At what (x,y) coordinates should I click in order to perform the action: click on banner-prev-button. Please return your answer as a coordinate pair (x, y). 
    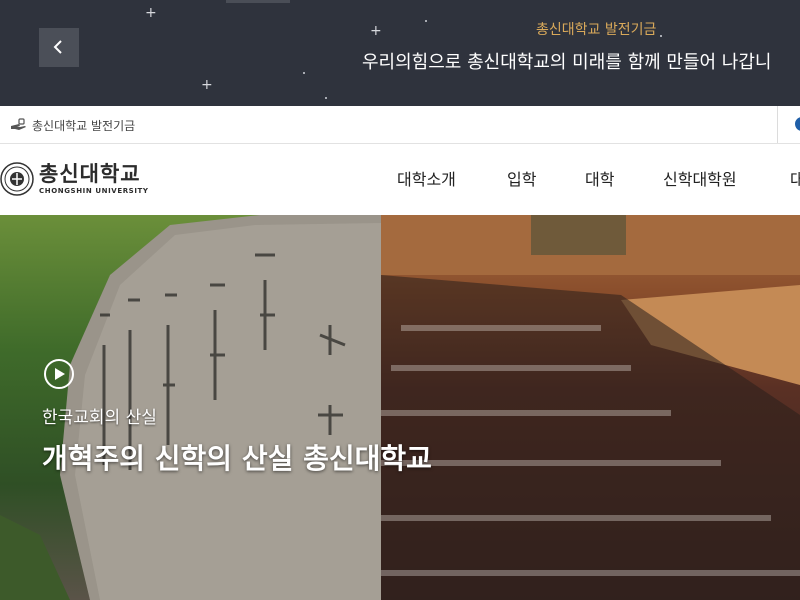
    Looking at the image, I should click on (59, 47).